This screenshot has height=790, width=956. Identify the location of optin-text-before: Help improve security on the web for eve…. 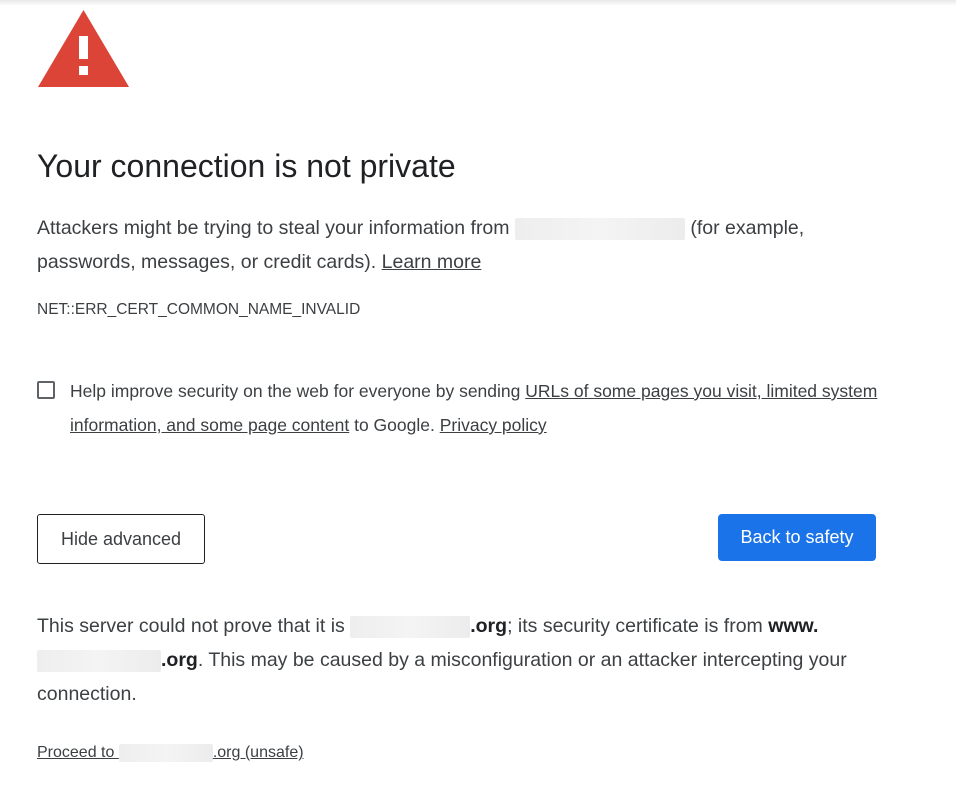
(298, 391).